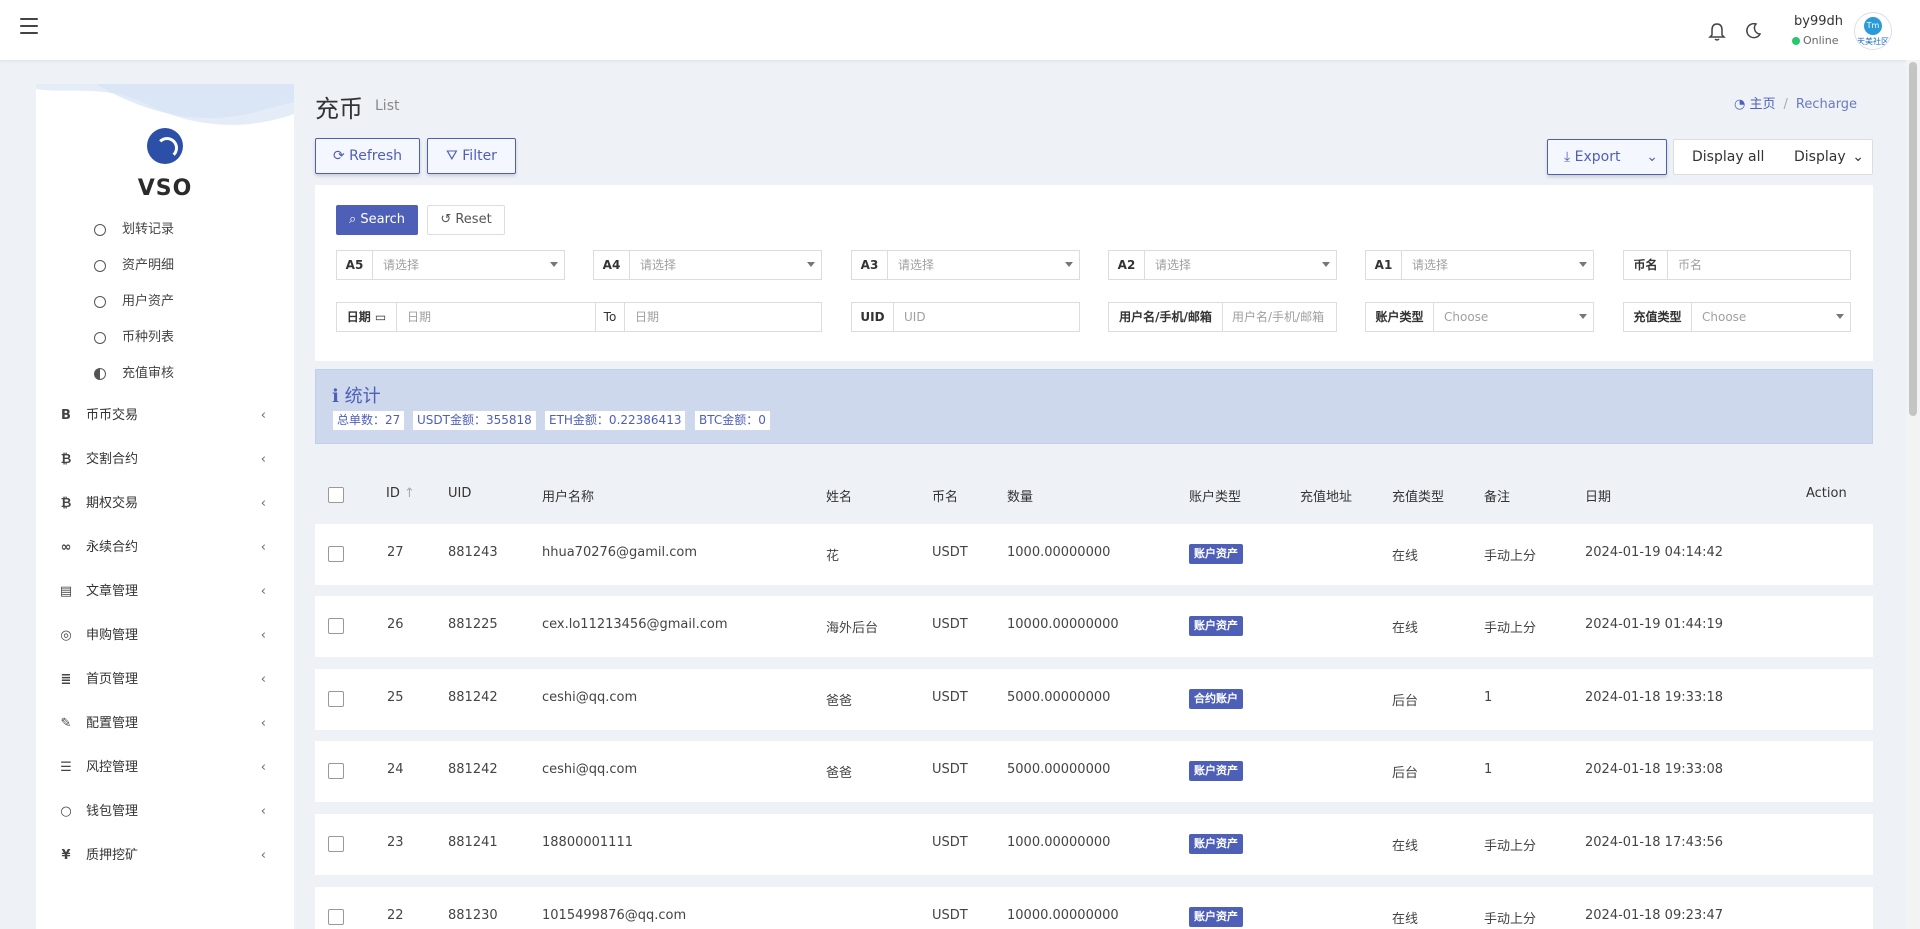 This screenshot has height=929, width=1920. Describe the element at coordinates (1607, 157) in the screenshot. I see `export-button: ⤓ Export ⌄` at that location.